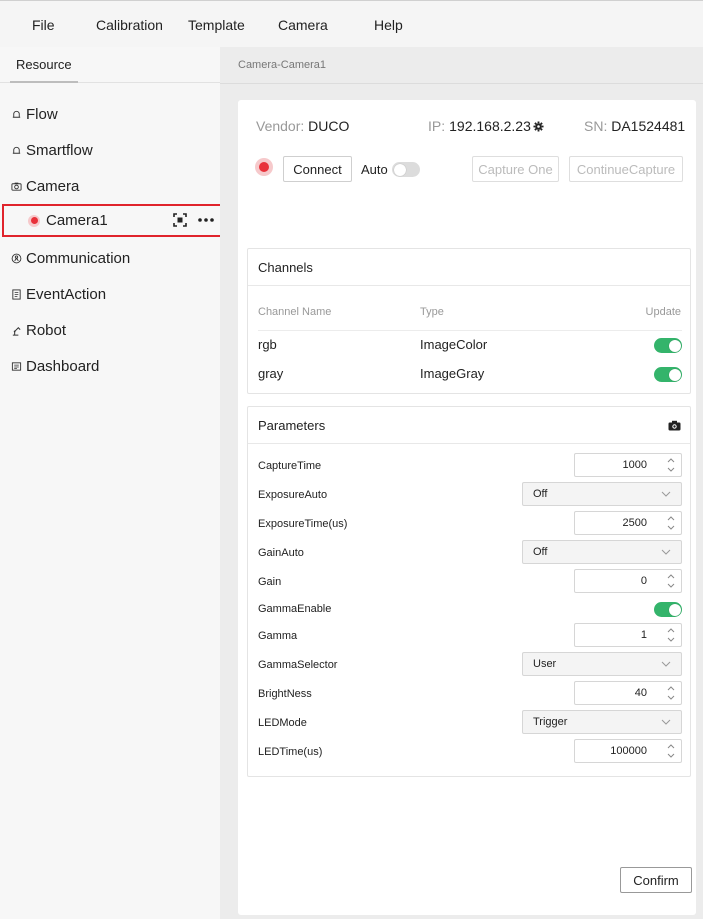 The image size is (703, 919). Describe the element at coordinates (602, 722) in the screenshot. I see `ledmode-select: Trigger` at that location.